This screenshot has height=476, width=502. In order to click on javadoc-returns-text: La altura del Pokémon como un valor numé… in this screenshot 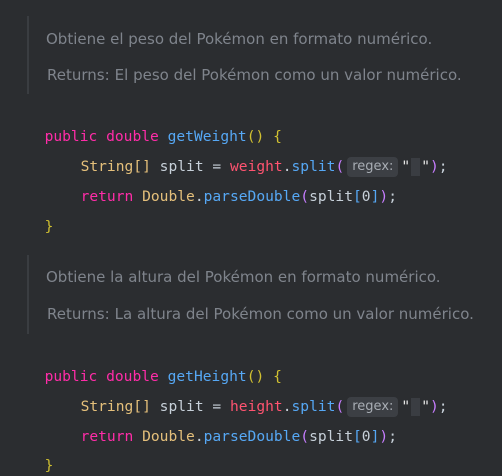, I will do `click(294, 314)`.